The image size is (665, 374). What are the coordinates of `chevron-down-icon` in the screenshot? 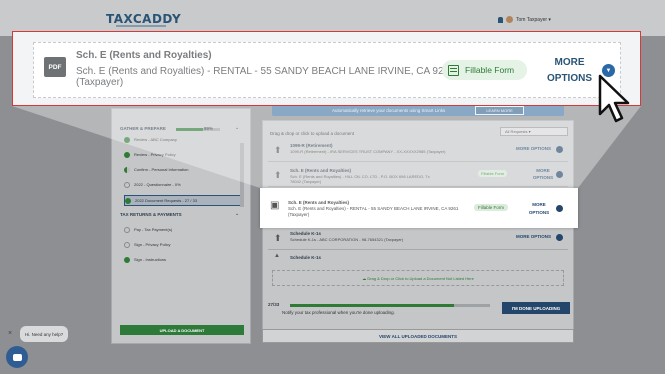 It's located at (559, 208).